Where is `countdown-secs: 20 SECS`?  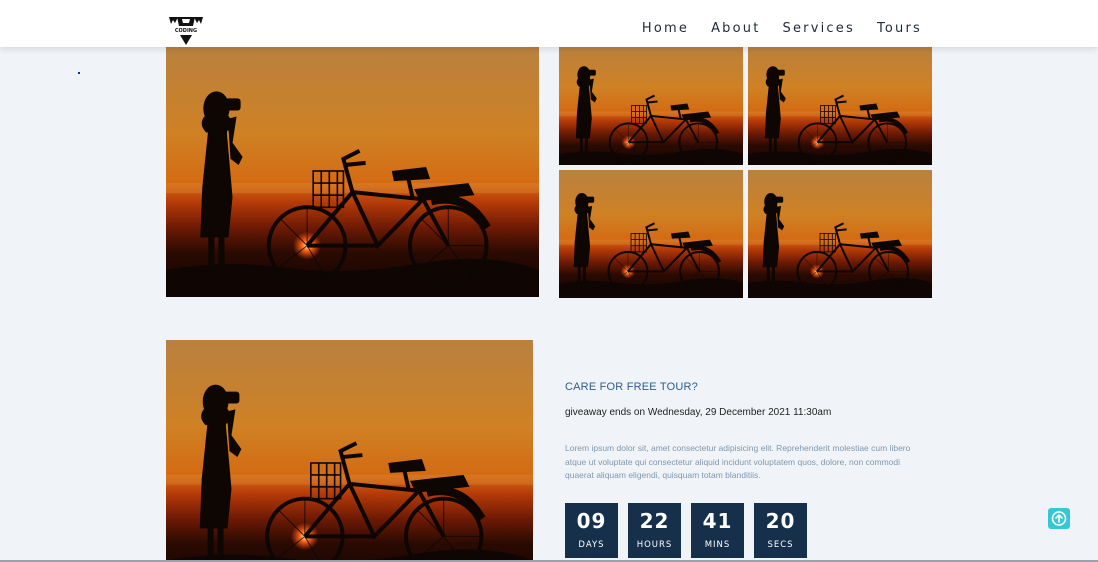
countdown-secs: 20 SECS is located at coordinates (780, 530).